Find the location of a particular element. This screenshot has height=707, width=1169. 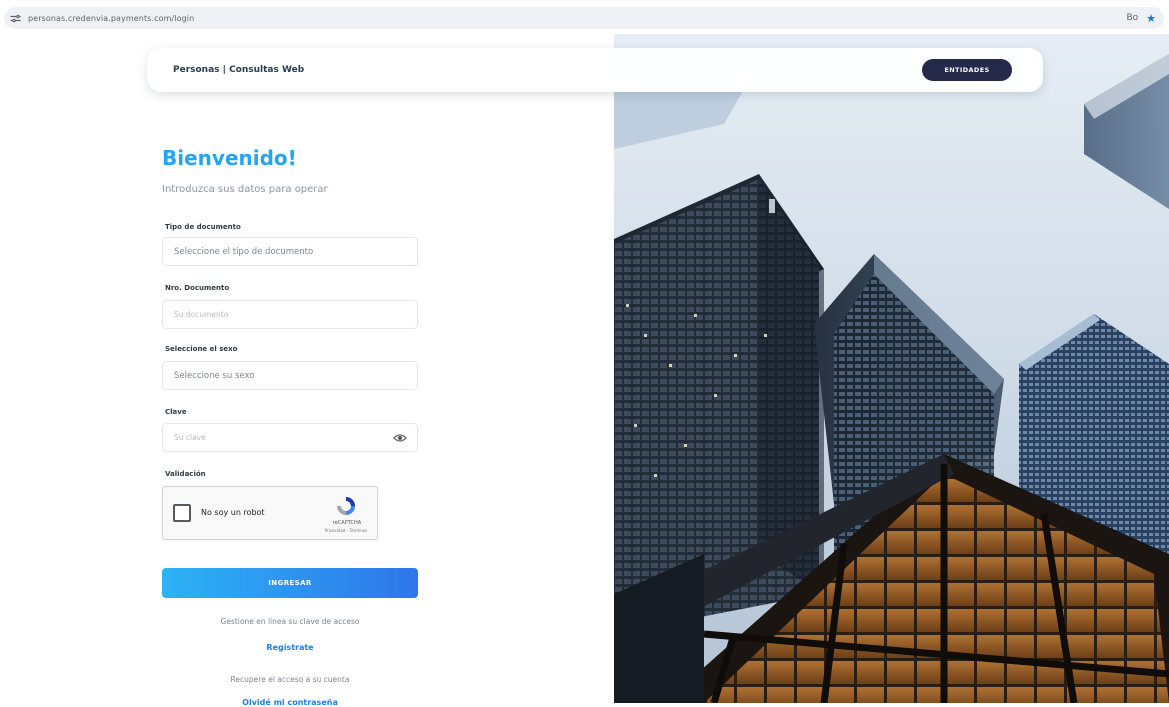

document-type-select: Seleccione el tipo de documento is located at coordinates (290, 251).